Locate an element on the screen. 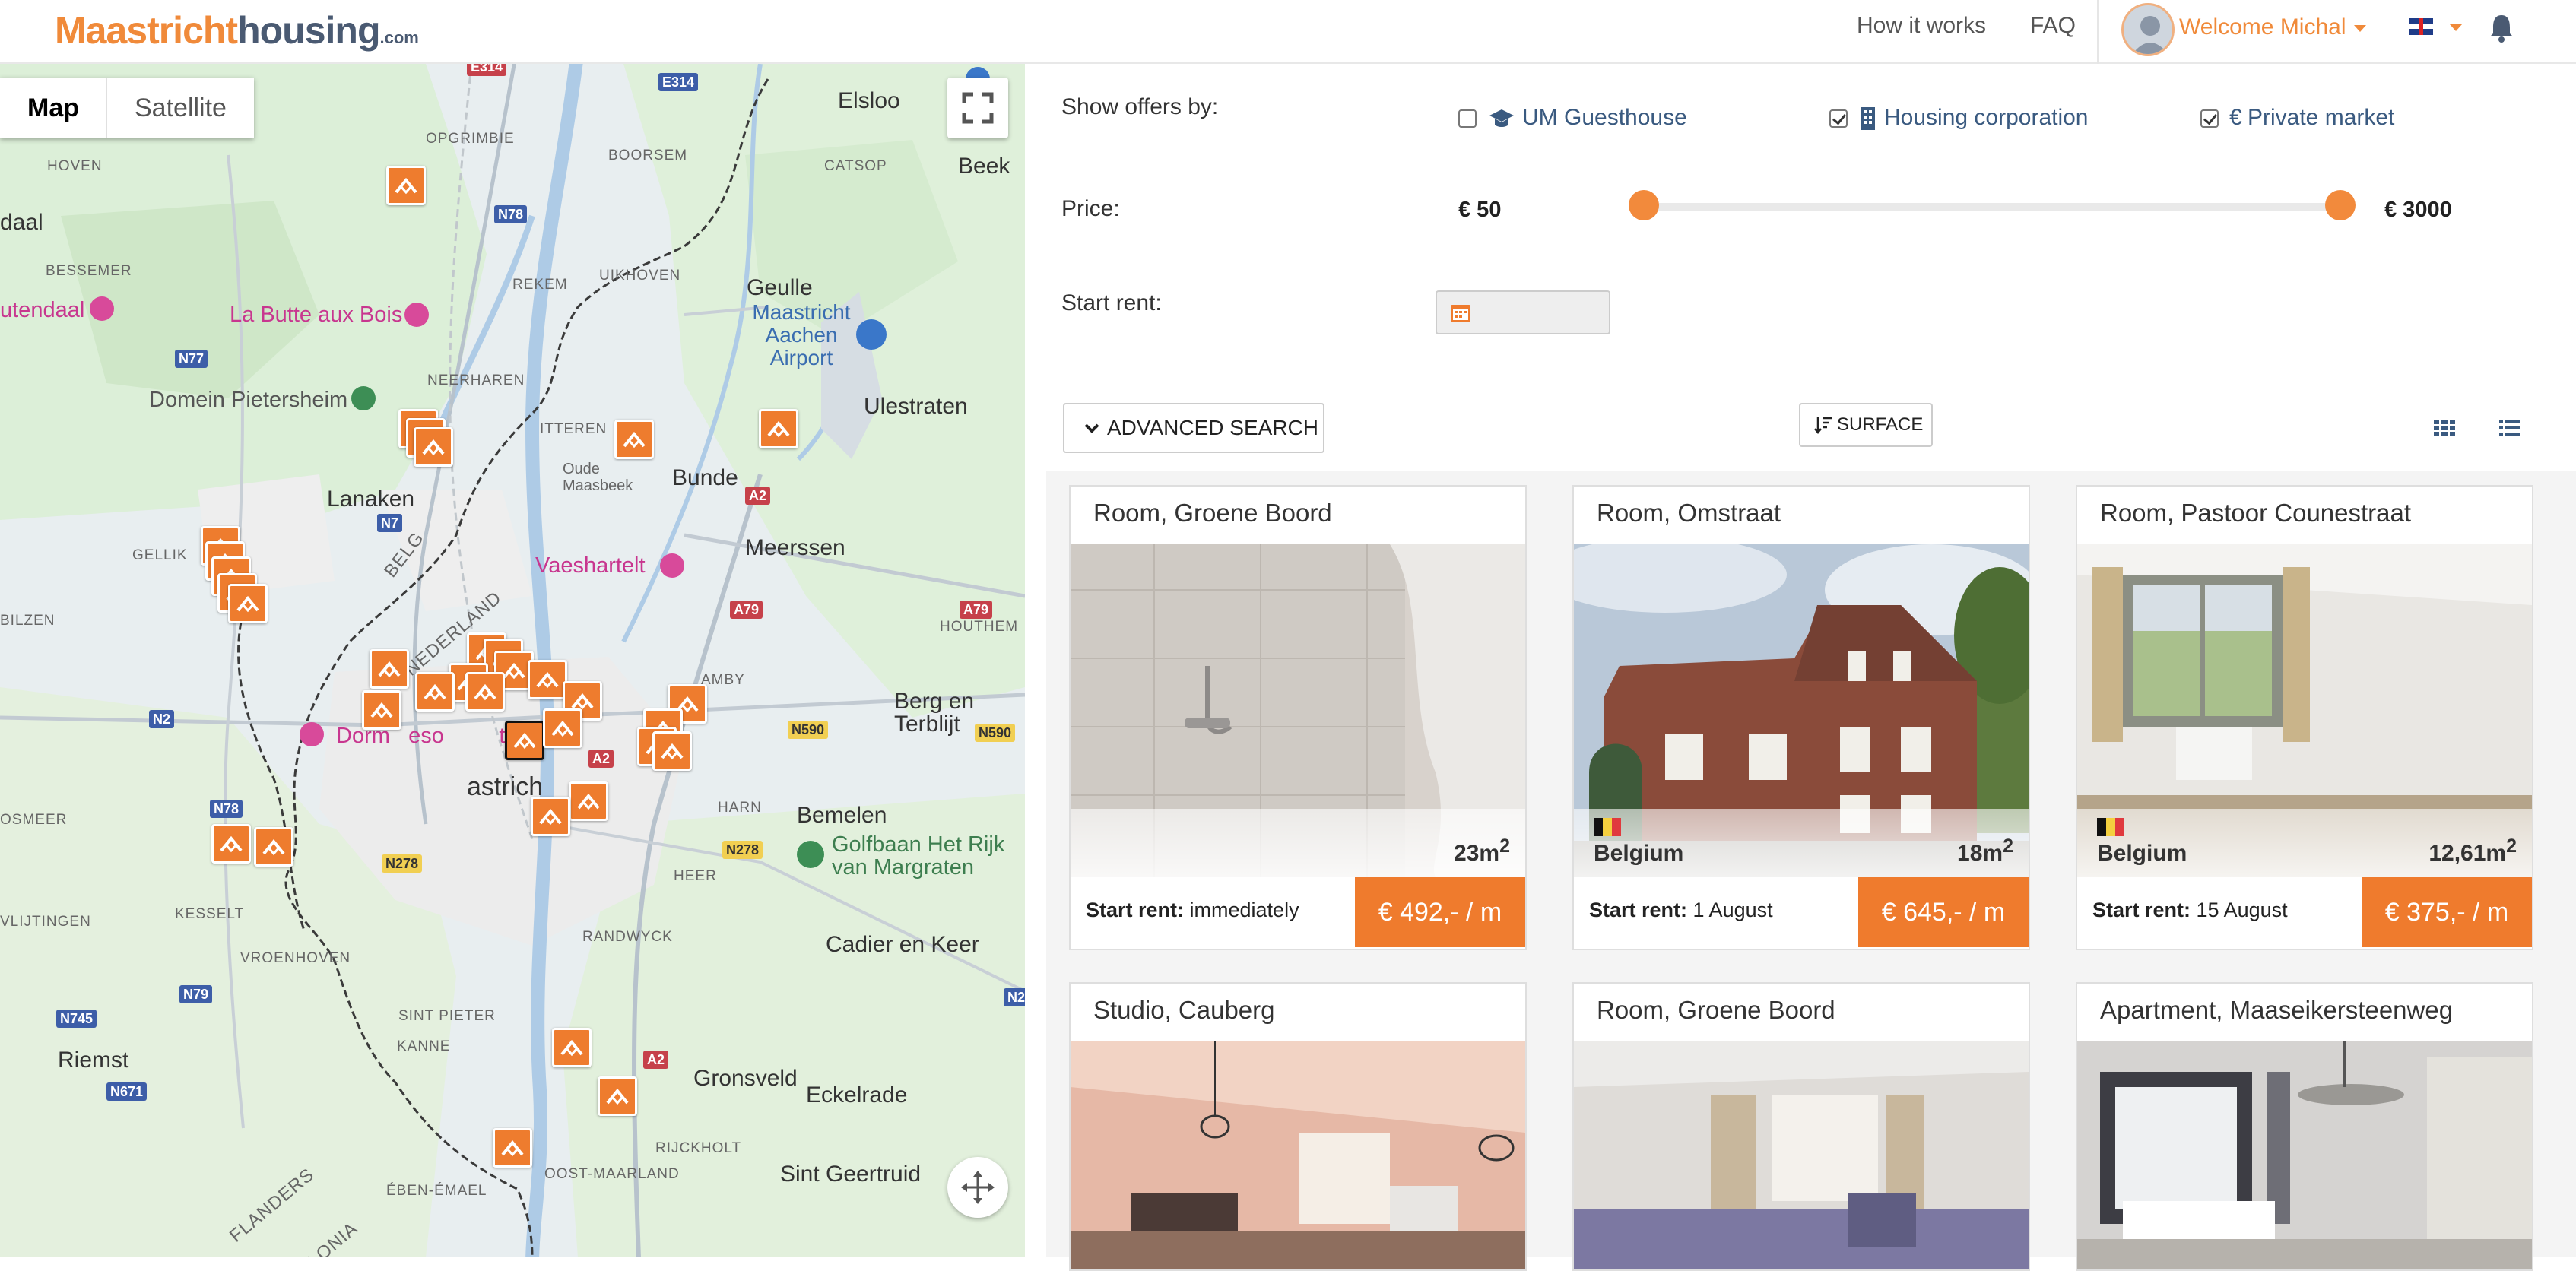  listing-card: Studio, Cauberg is located at coordinates (1298, 1126).